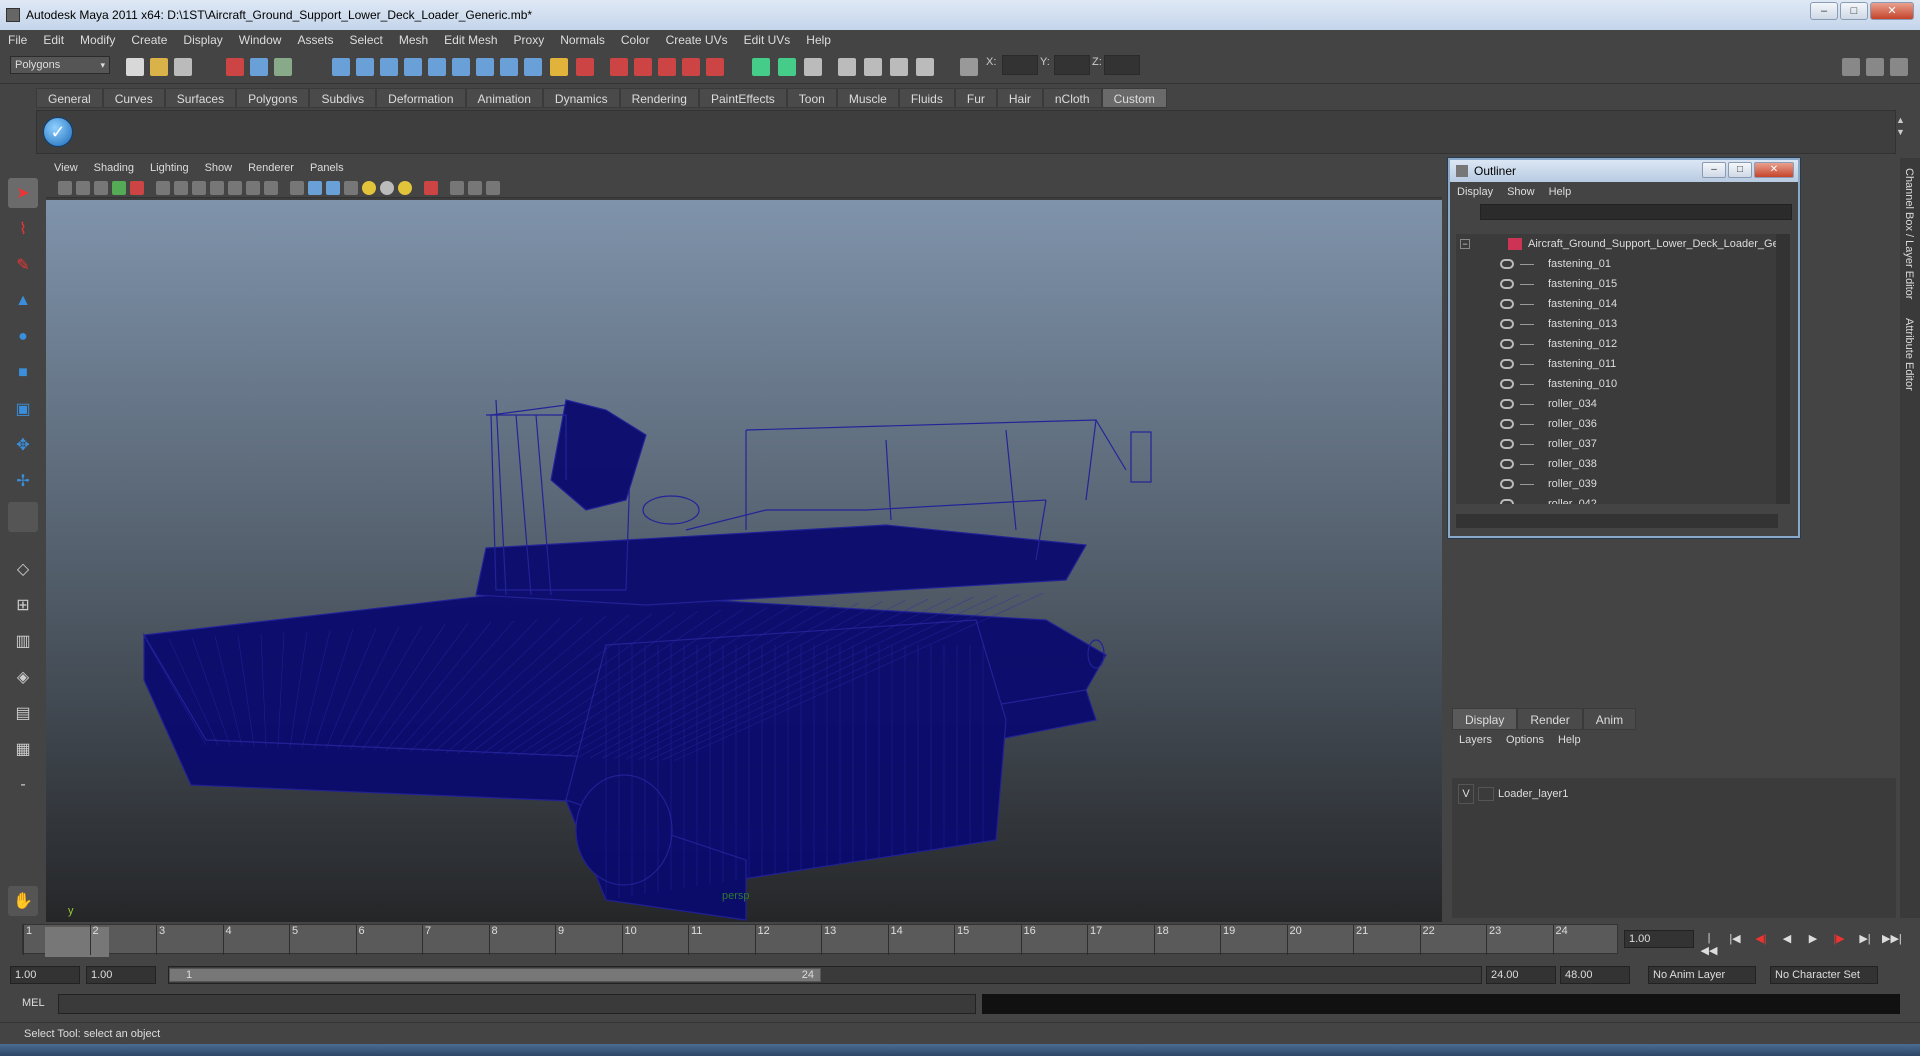 This screenshot has height=1056, width=1920. I want to click on tab-fluids: Fluids, so click(926, 98).